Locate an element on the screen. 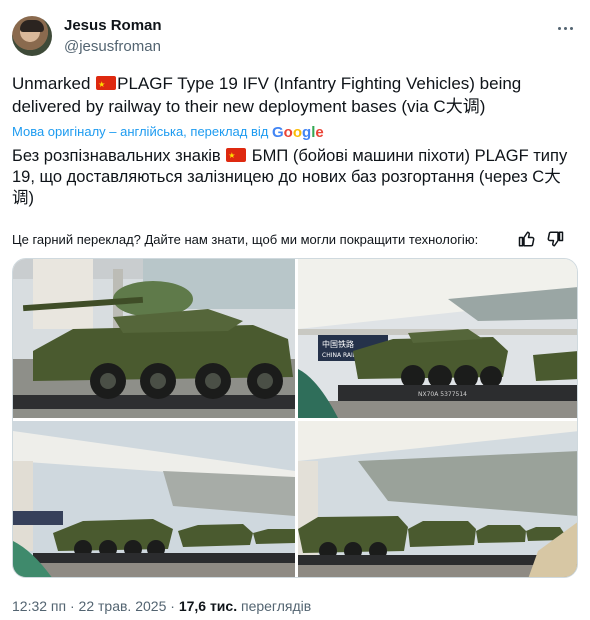  translated-text-start: Без розпізнавальних знаків is located at coordinates (119, 156).